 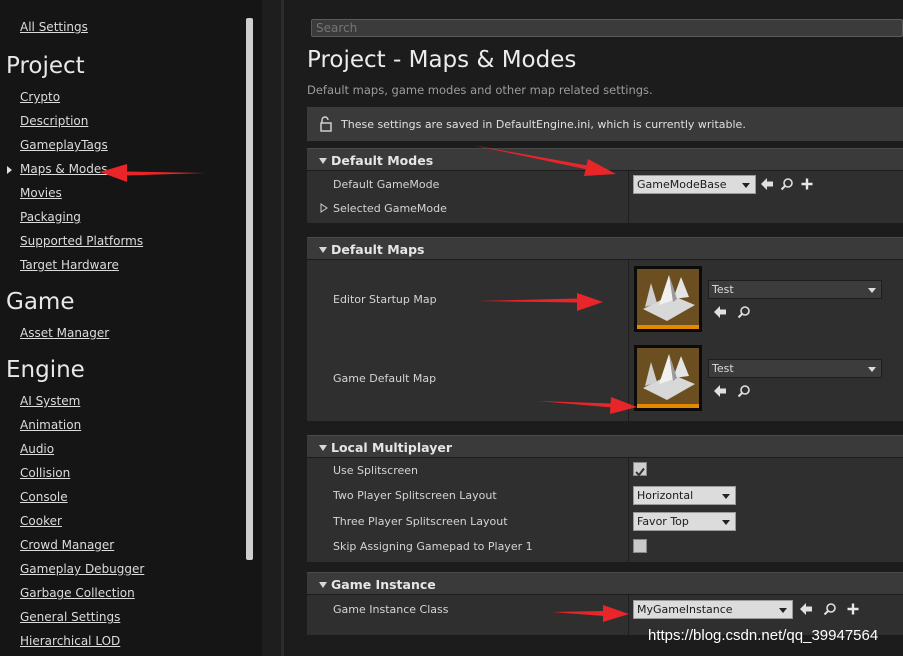 I want to click on default-gamemode-value: GameModeBase, so click(x=682, y=184).